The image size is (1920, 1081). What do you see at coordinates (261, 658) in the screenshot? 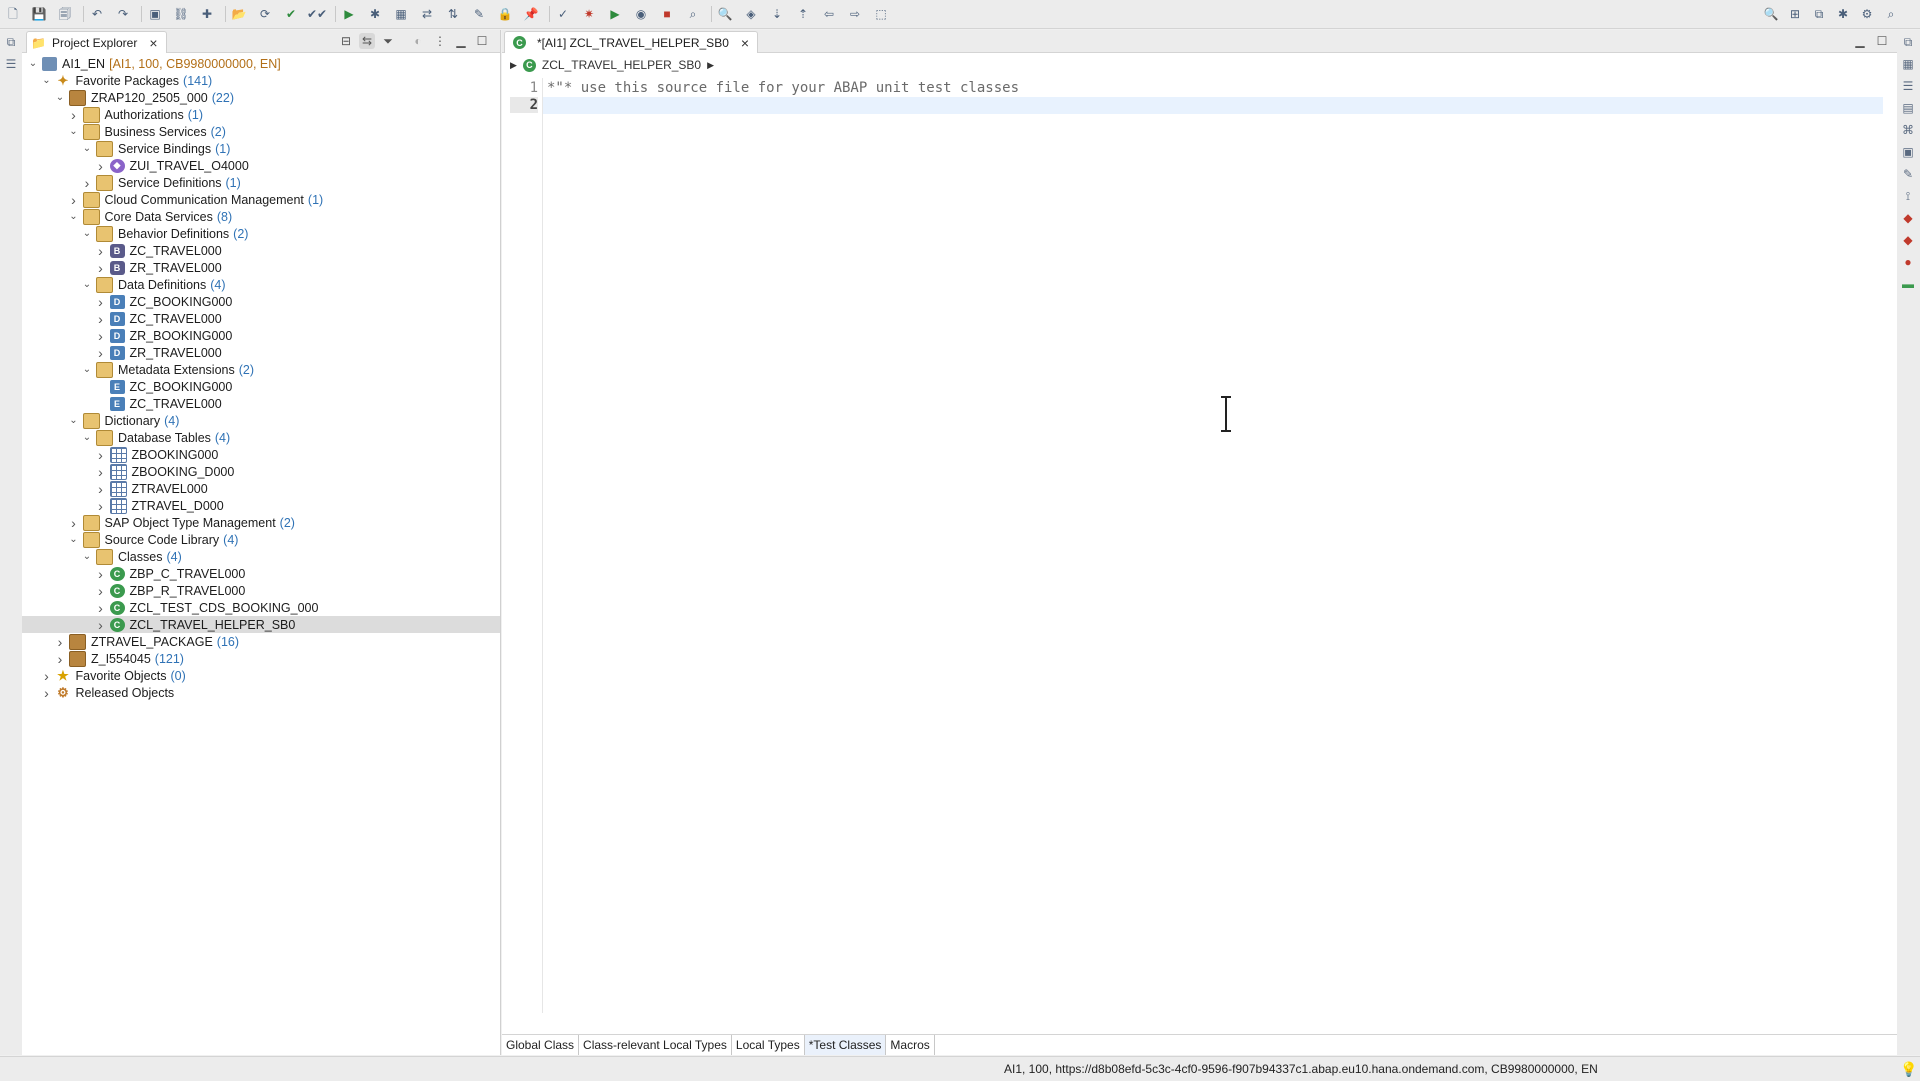
I see `tree-item: › Z_I554045 (121)` at bounding box center [261, 658].